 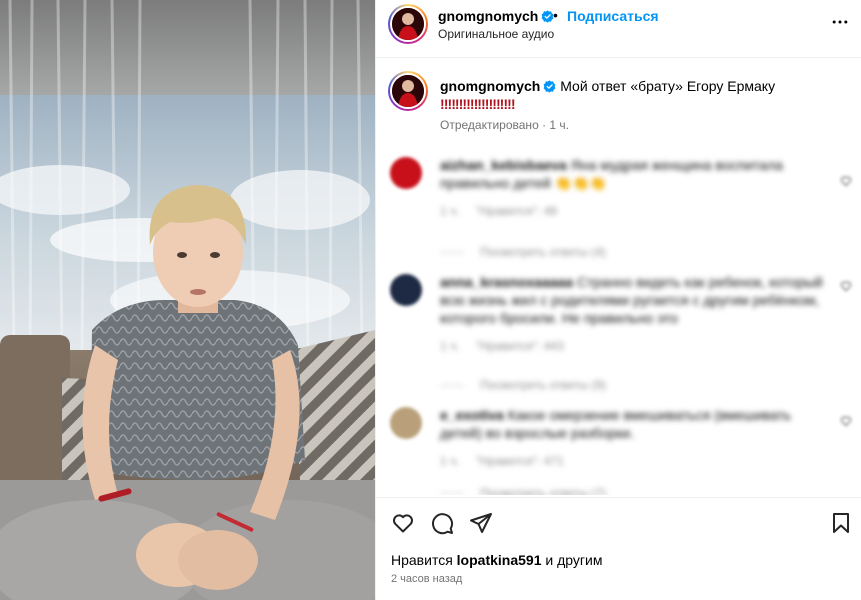 What do you see at coordinates (490, 86) in the screenshot?
I see `caption-username: gnomgnomych` at bounding box center [490, 86].